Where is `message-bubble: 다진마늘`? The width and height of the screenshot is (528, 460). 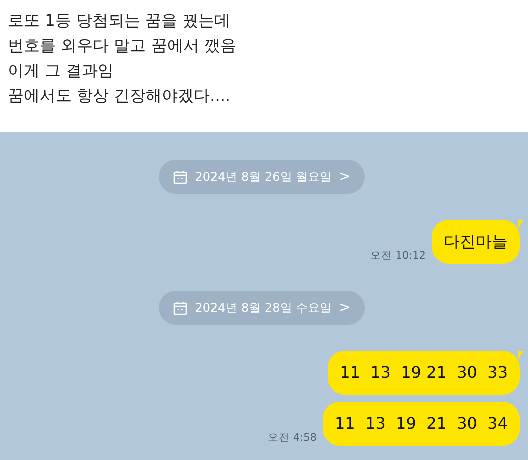 message-bubble: 다진마늘 is located at coordinates (476, 242).